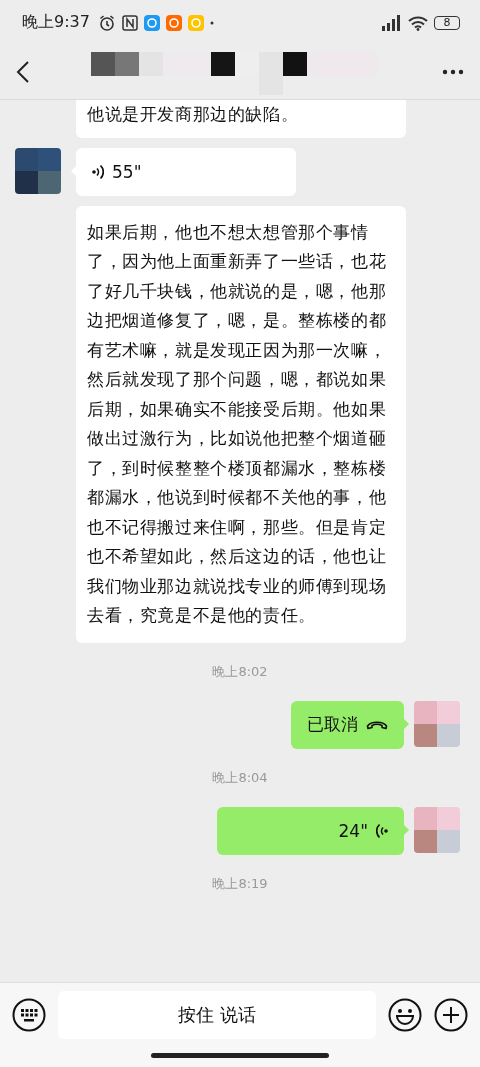 The height and width of the screenshot is (1067, 480). Describe the element at coordinates (129, 22) in the screenshot. I see `nfc-icon` at that location.